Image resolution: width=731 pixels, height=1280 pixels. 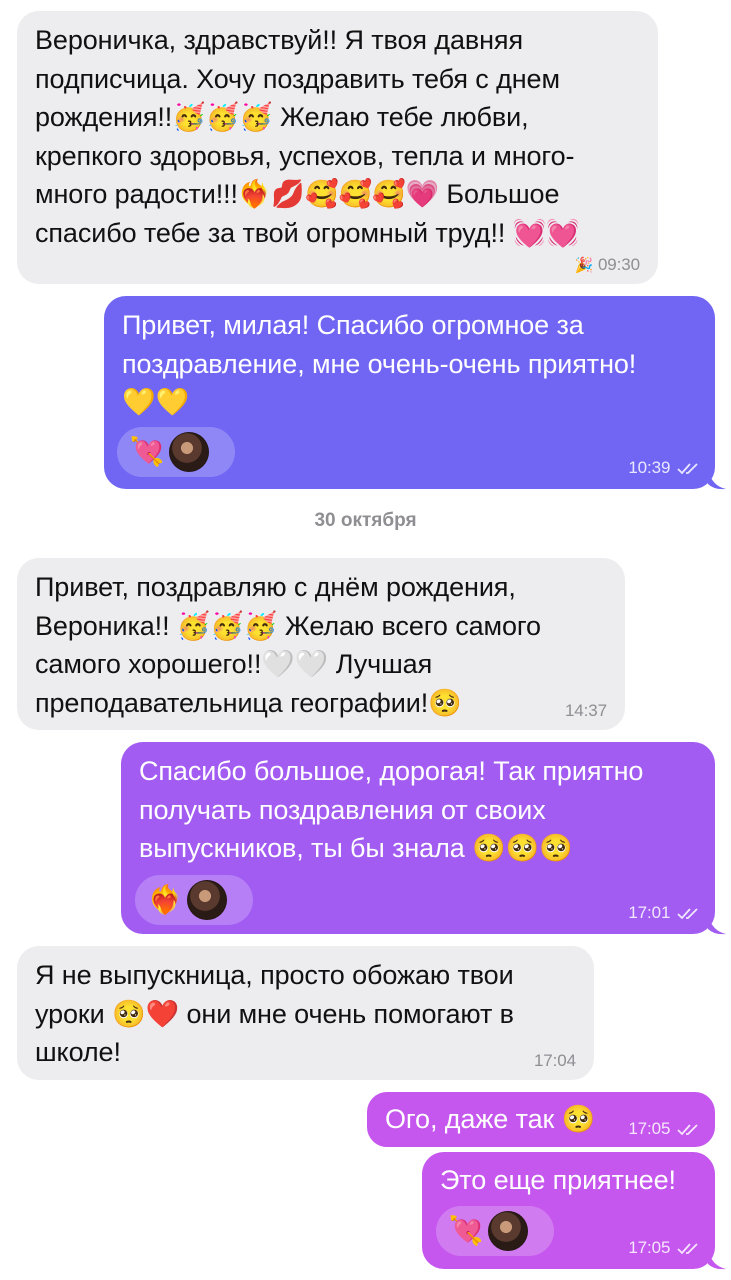 I want to click on message-time: 10:39, so click(x=649, y=467).